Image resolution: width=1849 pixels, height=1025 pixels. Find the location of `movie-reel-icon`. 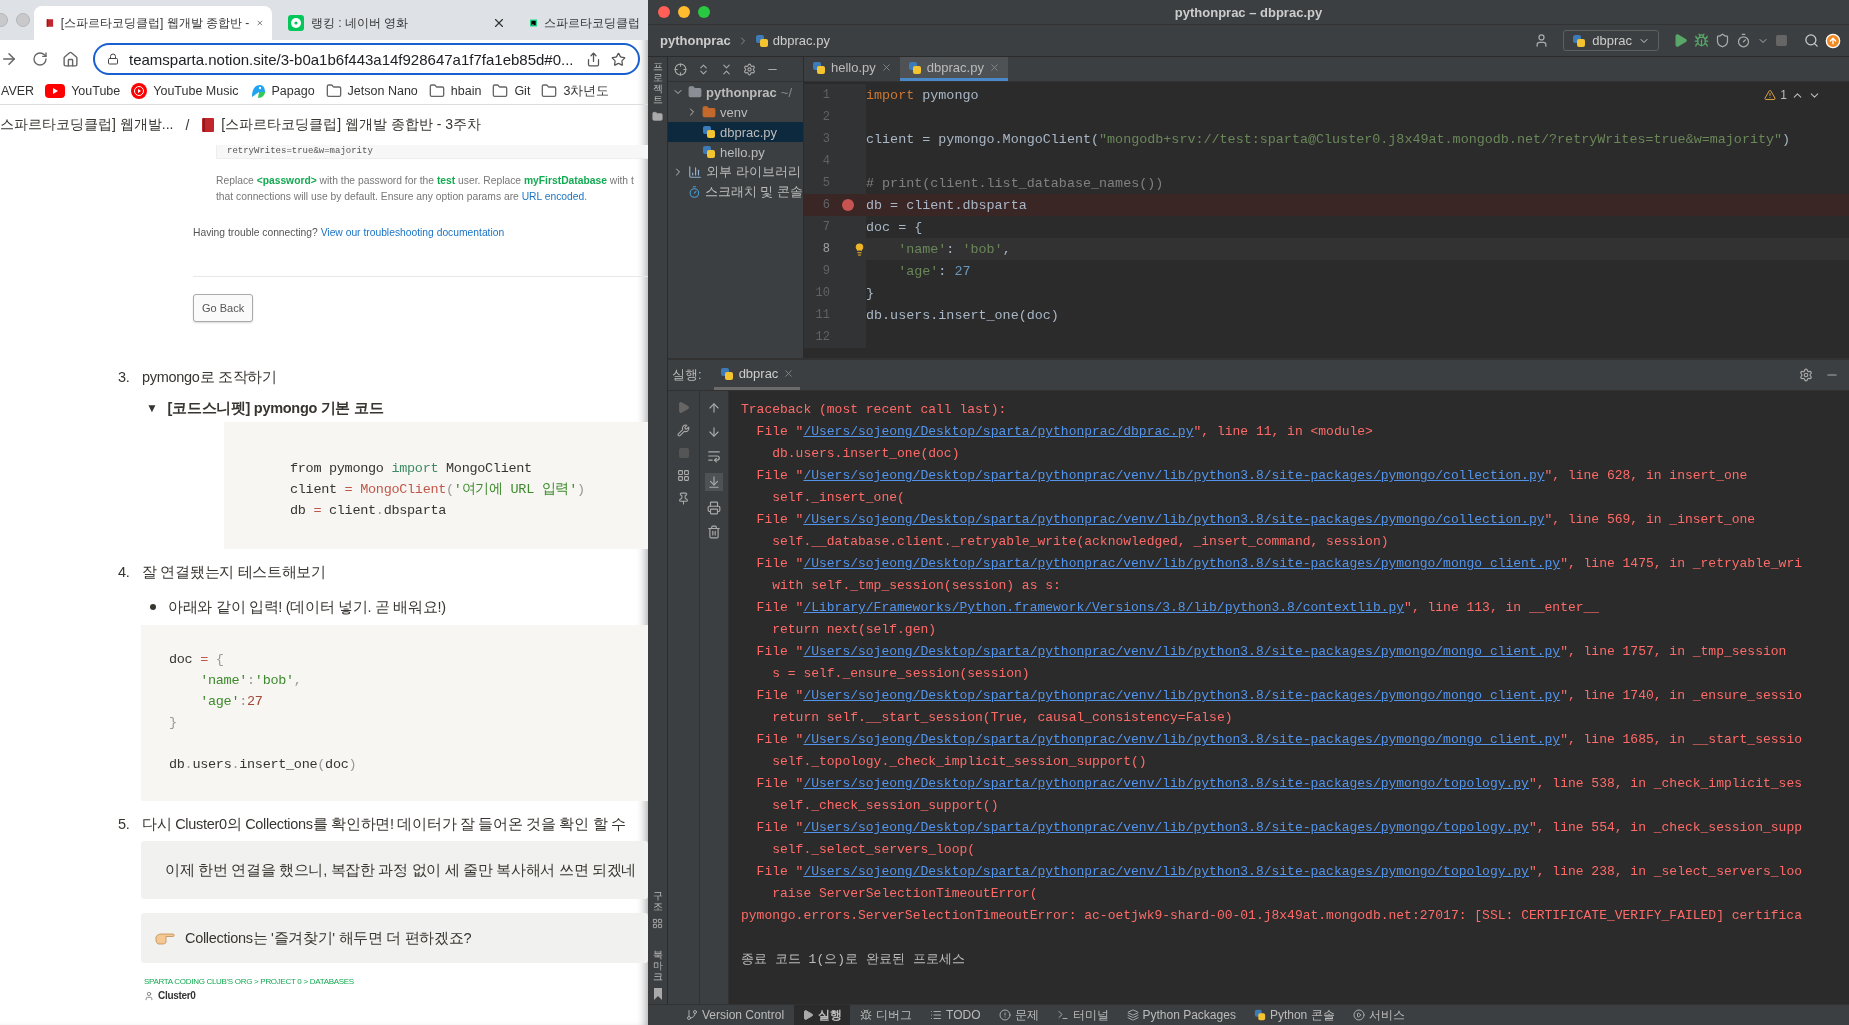

movie-reel-icon is located at coordinates (296, 23).